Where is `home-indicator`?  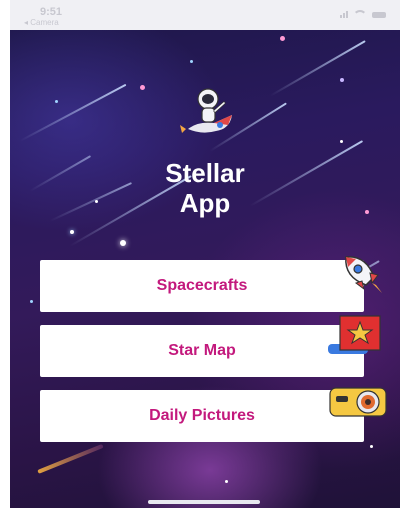
home-indicator is located at coordinates (204, 502).